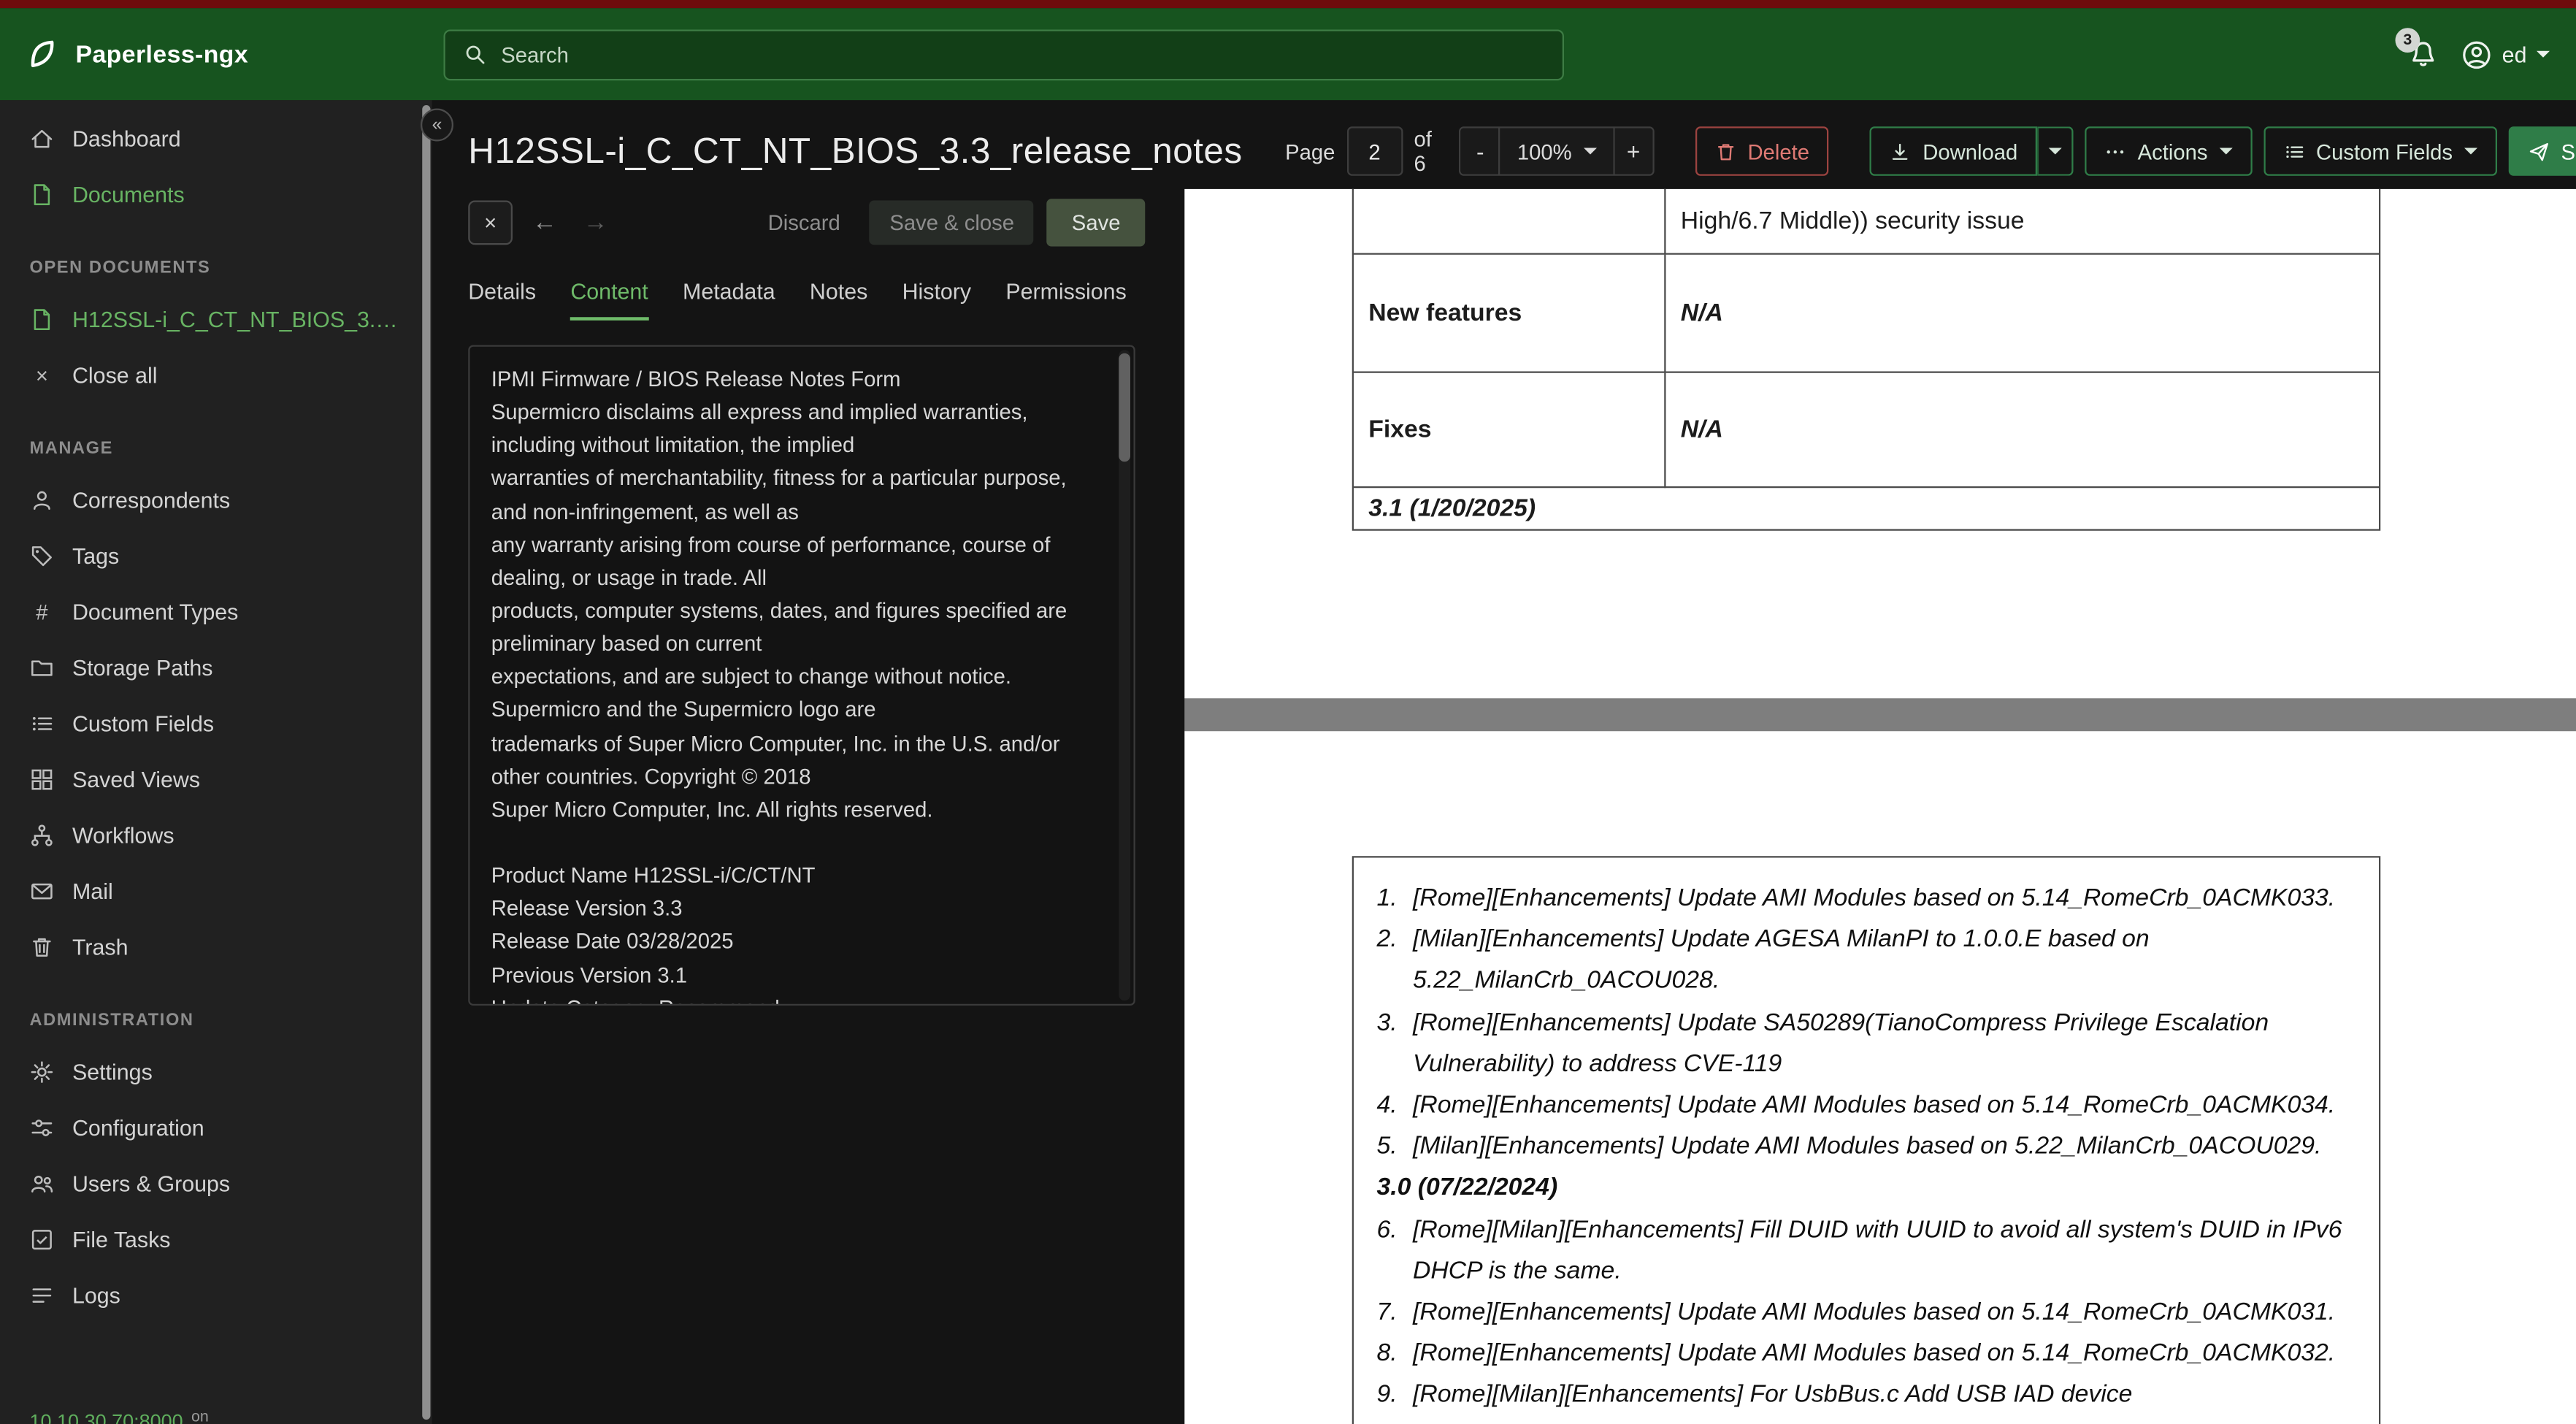 The width and height of the screenshot is (2576, 1424). I want to click on tab-content: Content, so click(609, 301).